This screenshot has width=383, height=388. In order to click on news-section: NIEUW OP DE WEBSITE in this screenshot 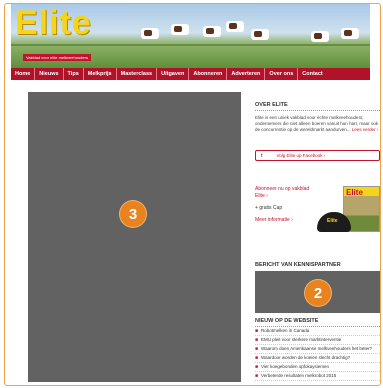, I will do `click(317, 322)`.